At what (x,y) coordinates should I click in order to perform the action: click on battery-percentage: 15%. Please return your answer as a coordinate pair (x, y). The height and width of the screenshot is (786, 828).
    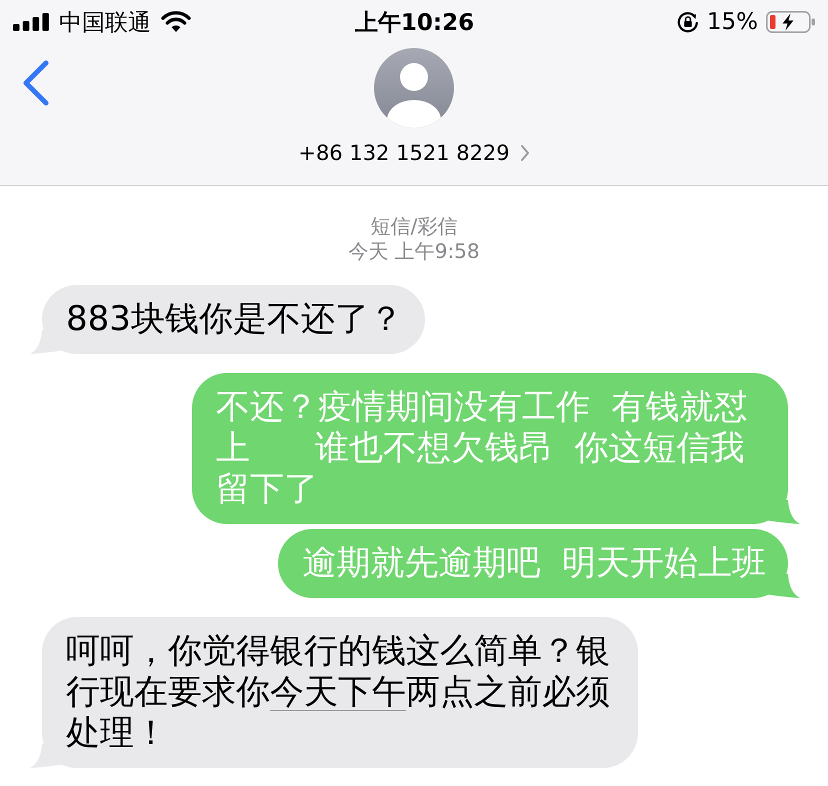
    Looking at the image, I should click on (732, 22).